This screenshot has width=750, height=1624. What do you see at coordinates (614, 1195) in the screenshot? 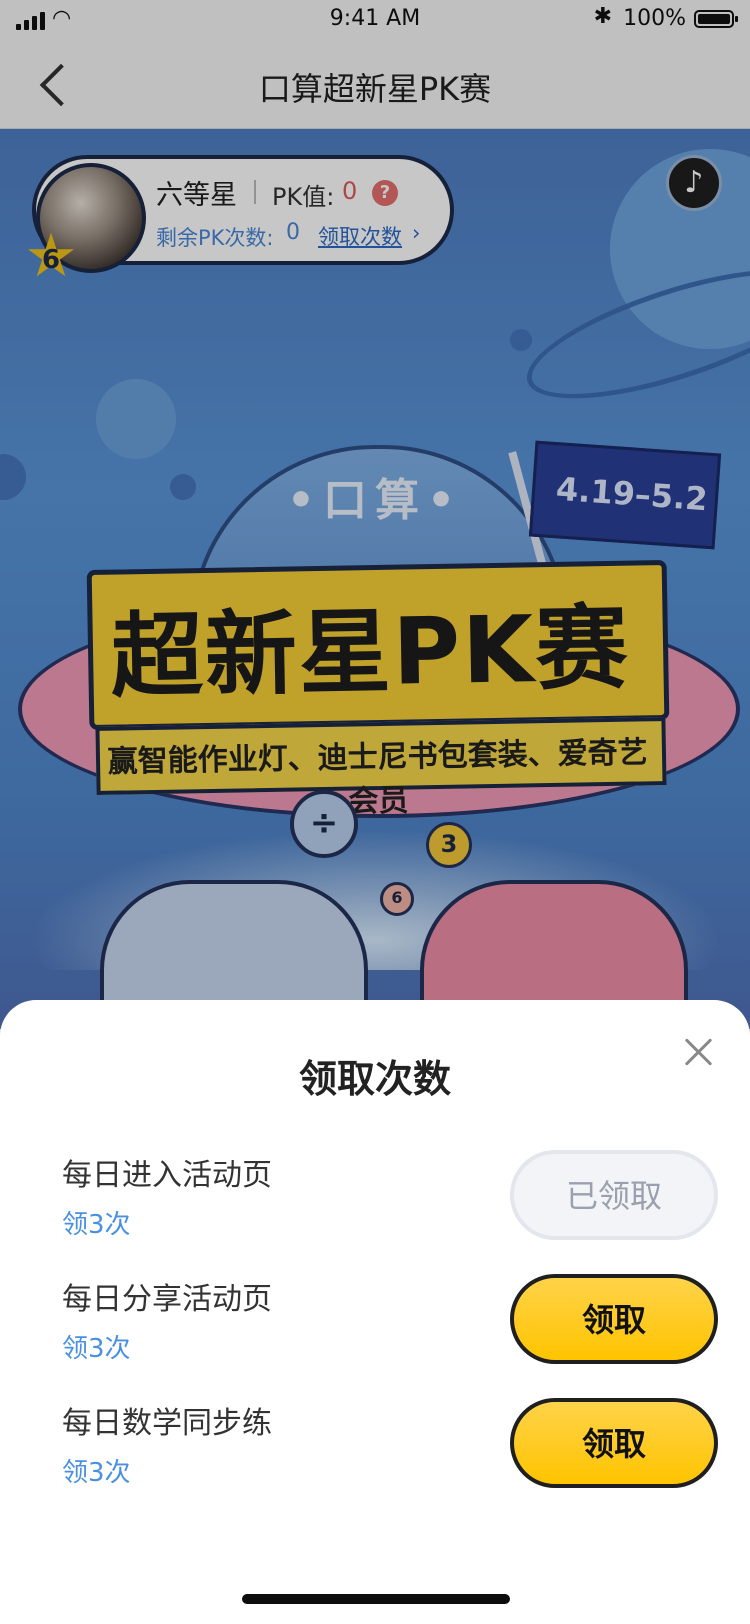
I see `claimed-button: 已领取` at bounding box center [614, 1195].